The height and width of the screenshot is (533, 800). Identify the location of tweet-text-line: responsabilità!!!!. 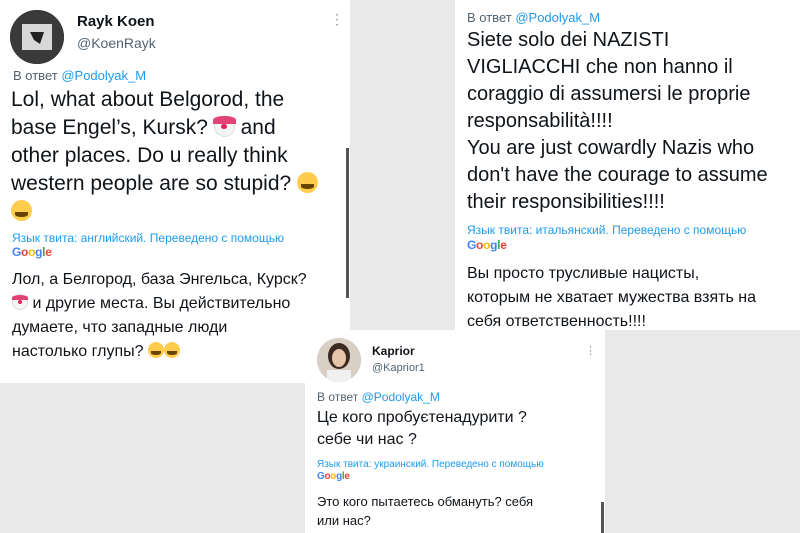
(540, 121).